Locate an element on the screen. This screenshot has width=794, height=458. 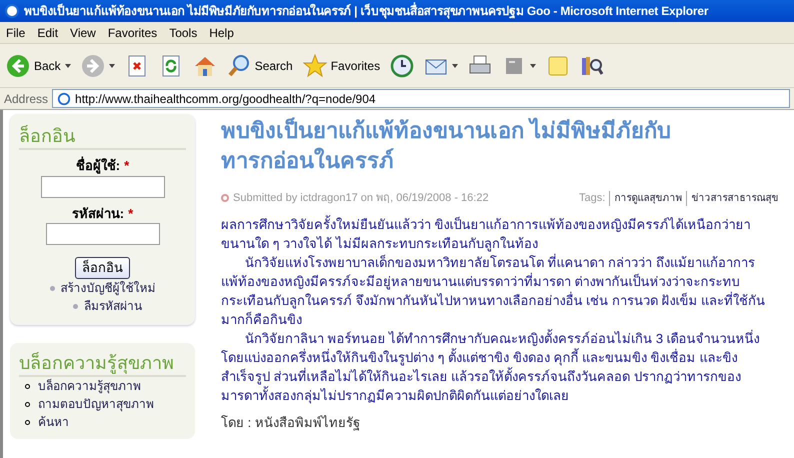
menu-item: Favorites is located at coordinates (133, 33).